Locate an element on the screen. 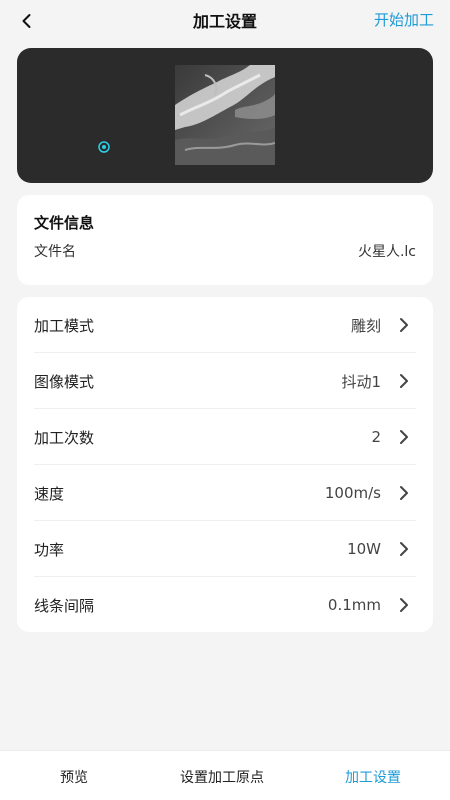 Image resolution: width=450 pixels, height=800 pixels. processing-image-thumbnail is located at coordinates (225, 115).